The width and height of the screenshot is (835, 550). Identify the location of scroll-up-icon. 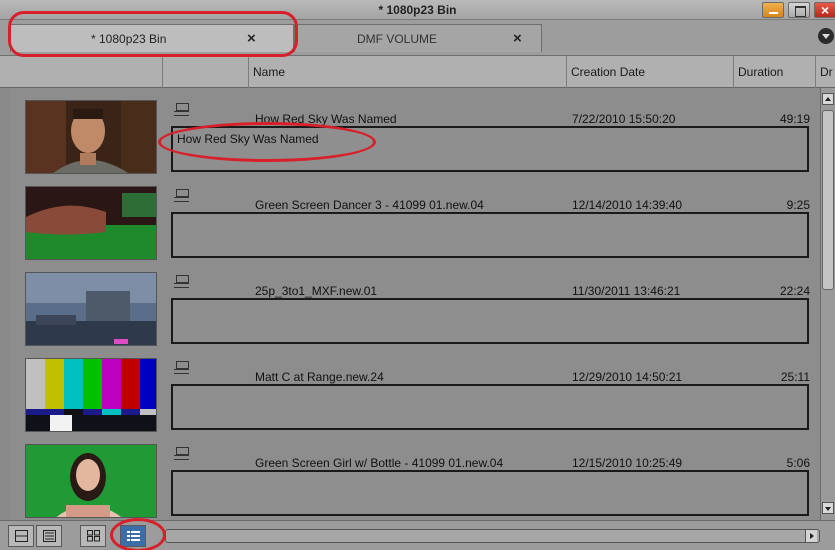
(828, 99).